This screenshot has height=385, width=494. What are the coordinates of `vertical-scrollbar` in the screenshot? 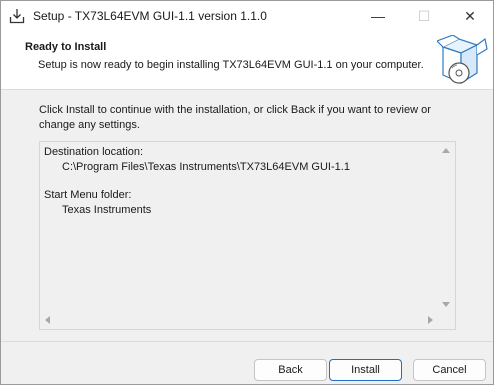 It's located at (446, 227).